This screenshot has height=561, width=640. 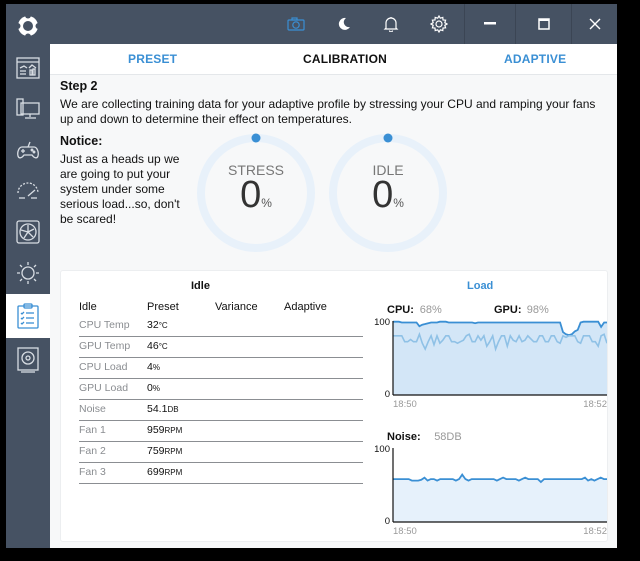 I want to click on header-preset: Preset, so click(x=163, y=307).